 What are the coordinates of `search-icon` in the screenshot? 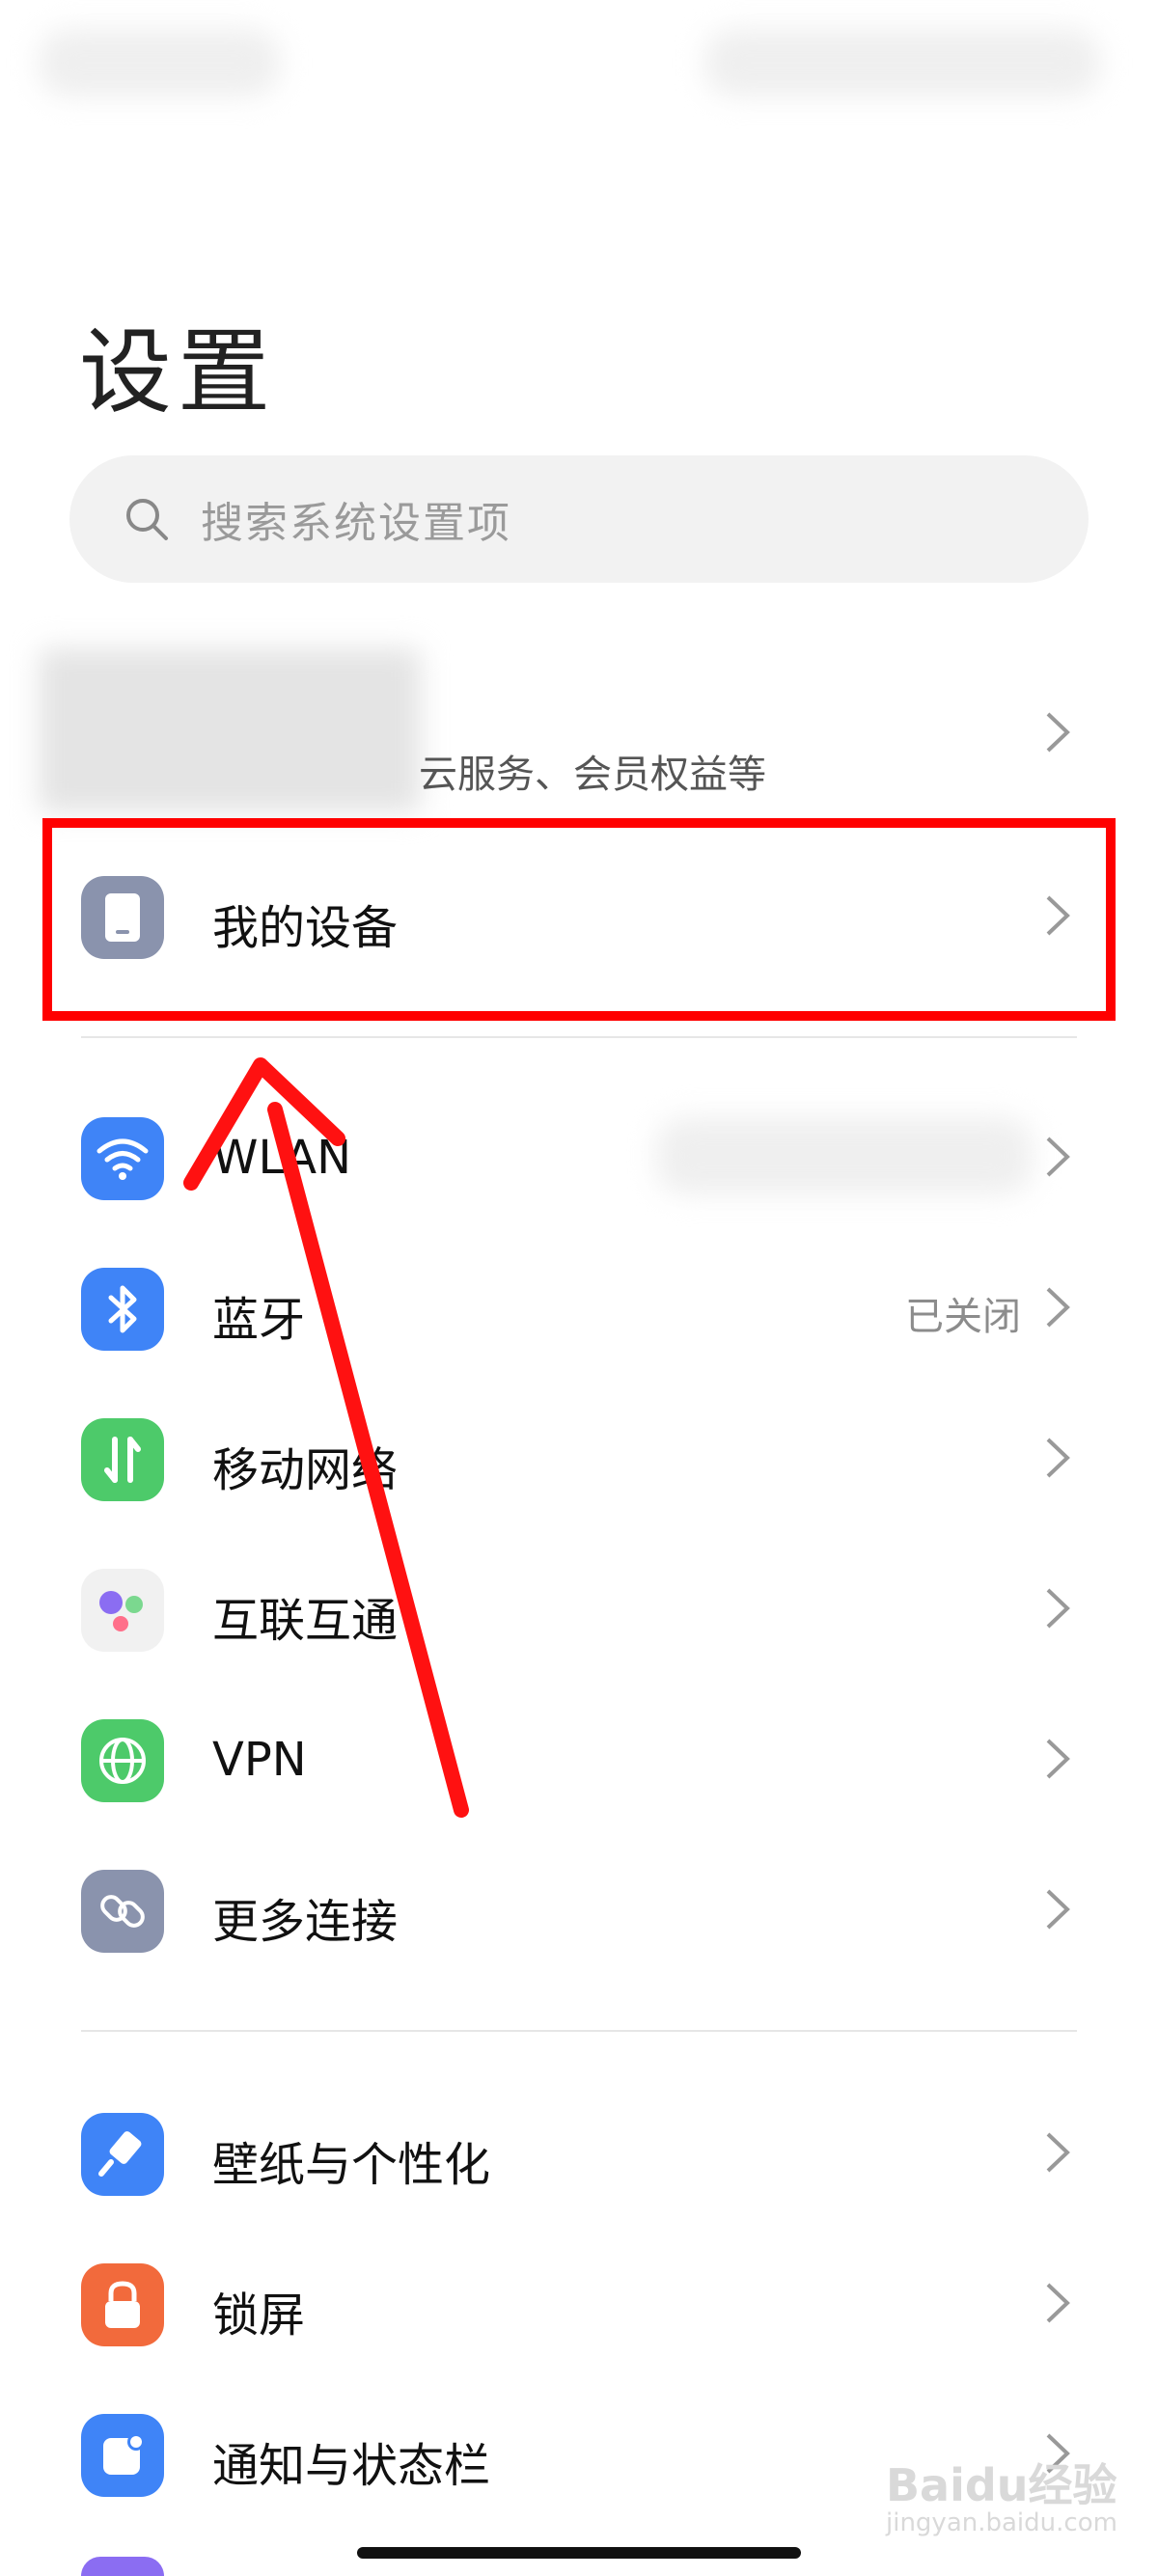 It's located at (147, 519).